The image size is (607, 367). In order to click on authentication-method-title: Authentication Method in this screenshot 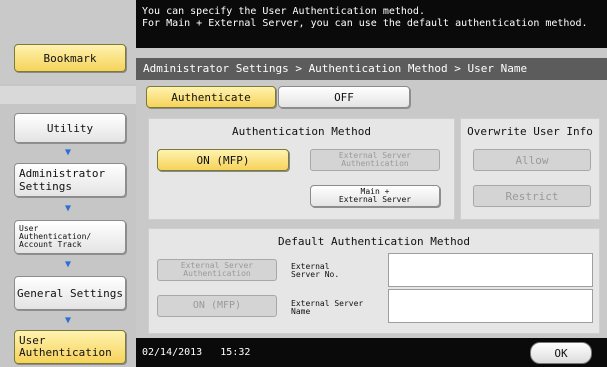, I will do `click(301, 131)`.